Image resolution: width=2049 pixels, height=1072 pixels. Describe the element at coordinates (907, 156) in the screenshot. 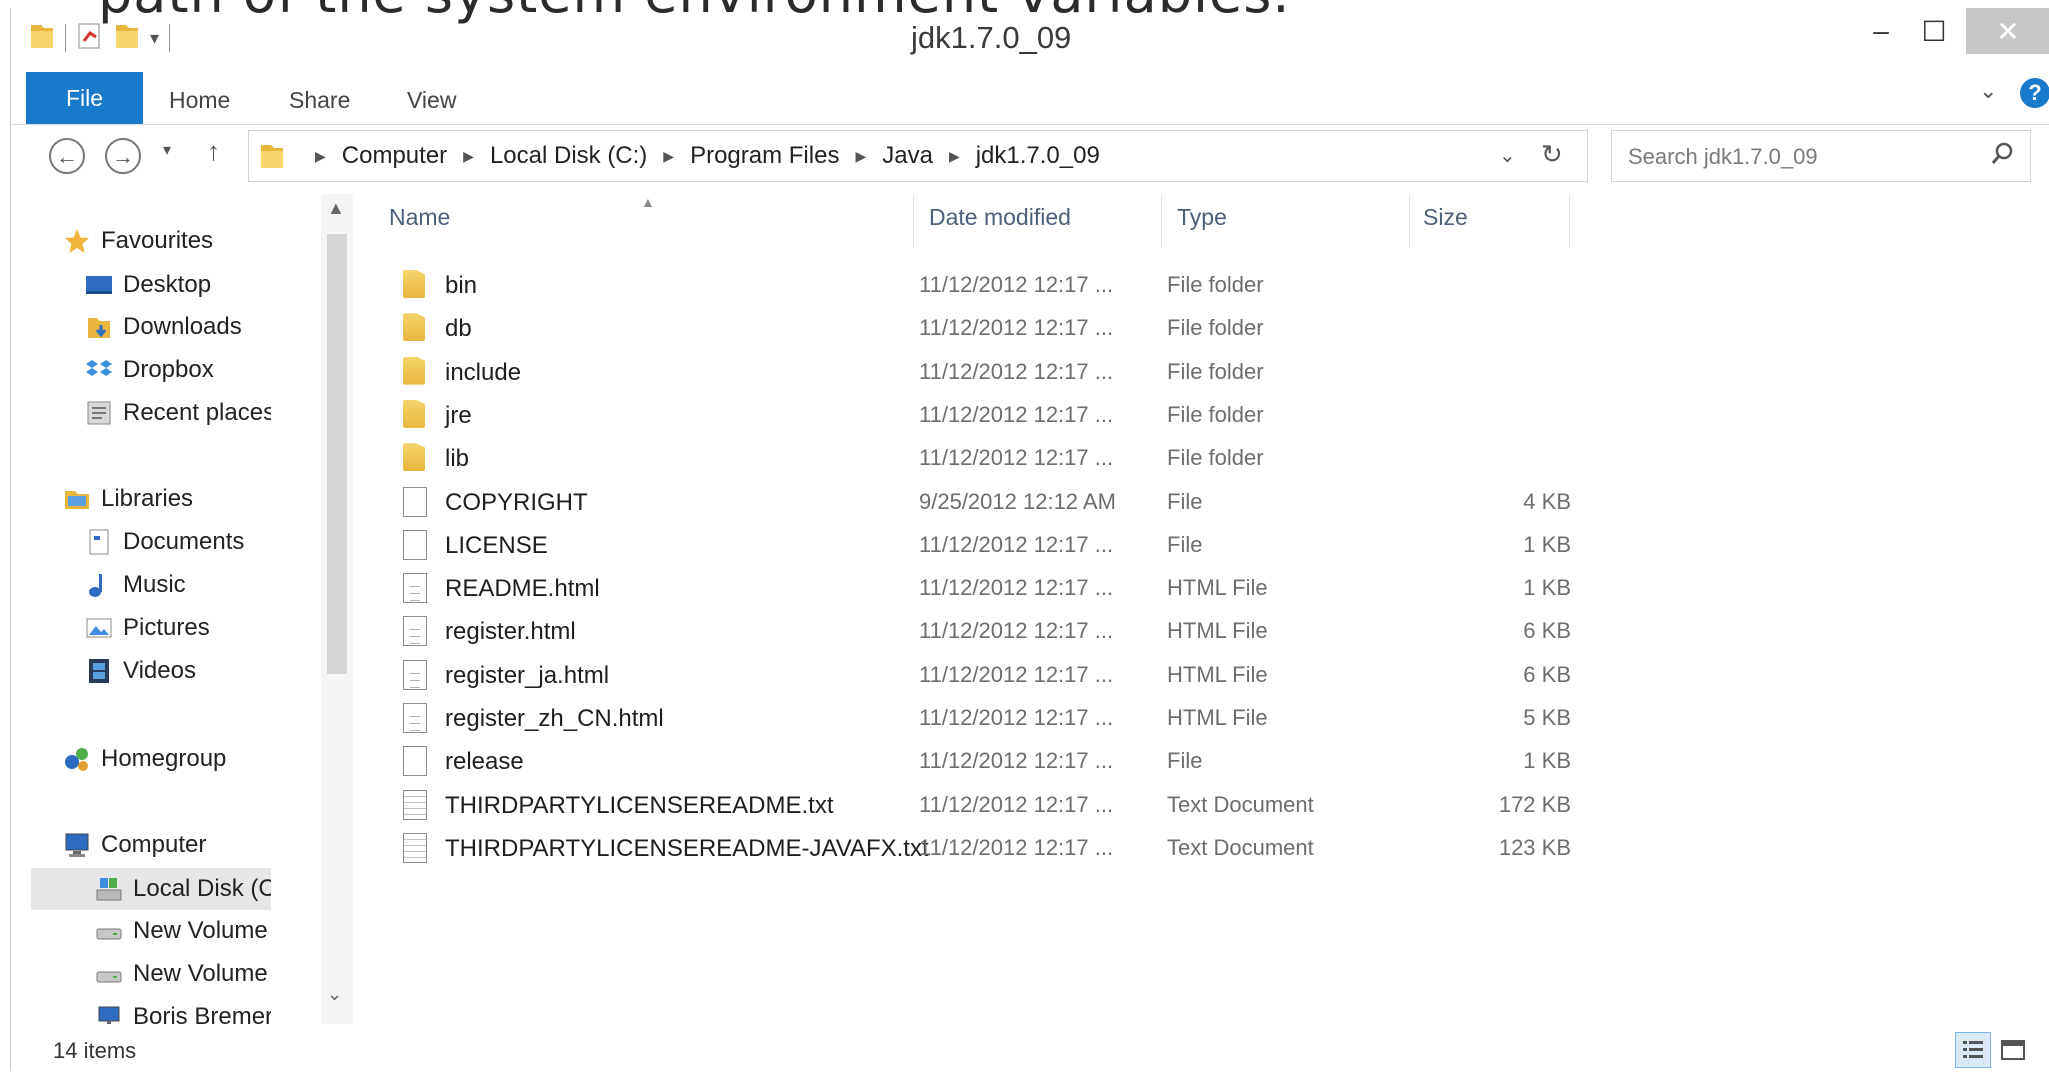

I see `breadcrumb-java: Java` at that location.